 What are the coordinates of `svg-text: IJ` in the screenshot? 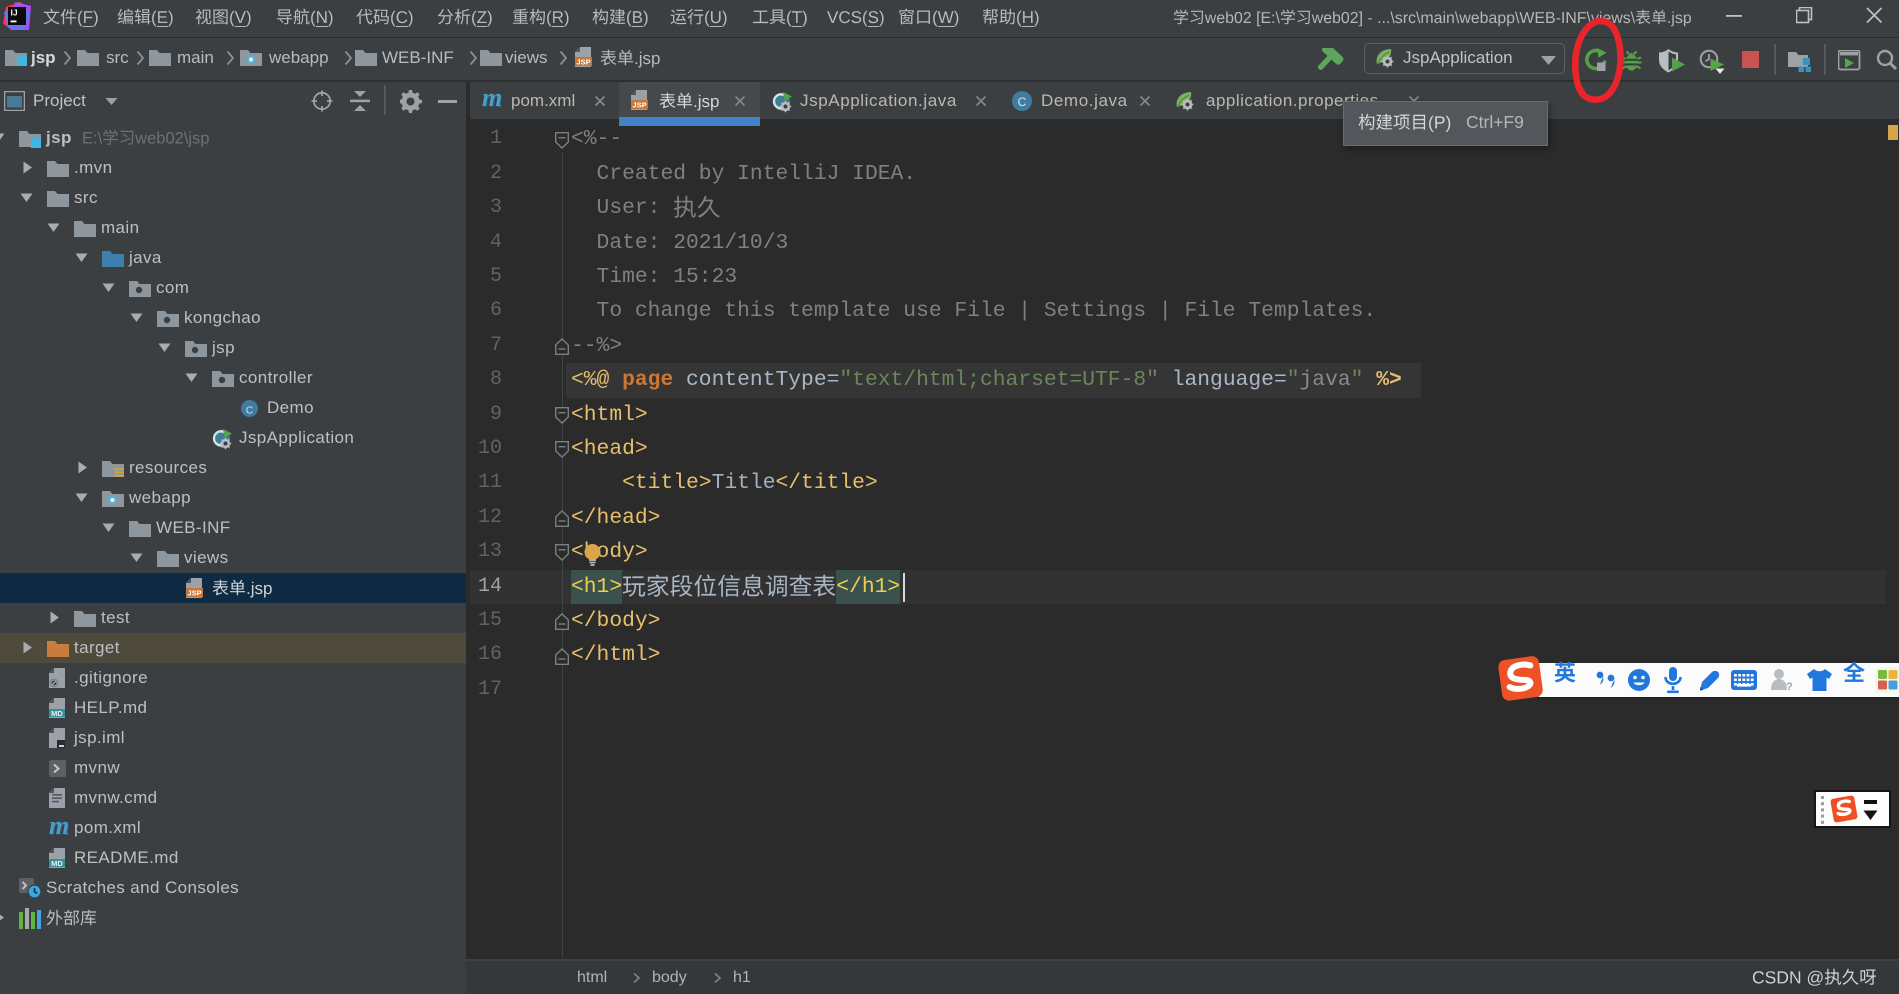 It's located at (14, 13).